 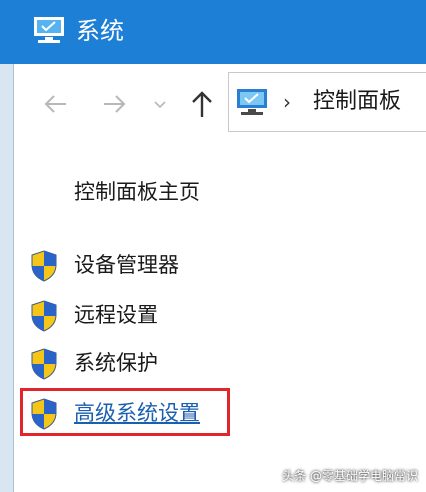 I want to click on sidebar-item-label: 远程设置, so click(x=116, y=315).